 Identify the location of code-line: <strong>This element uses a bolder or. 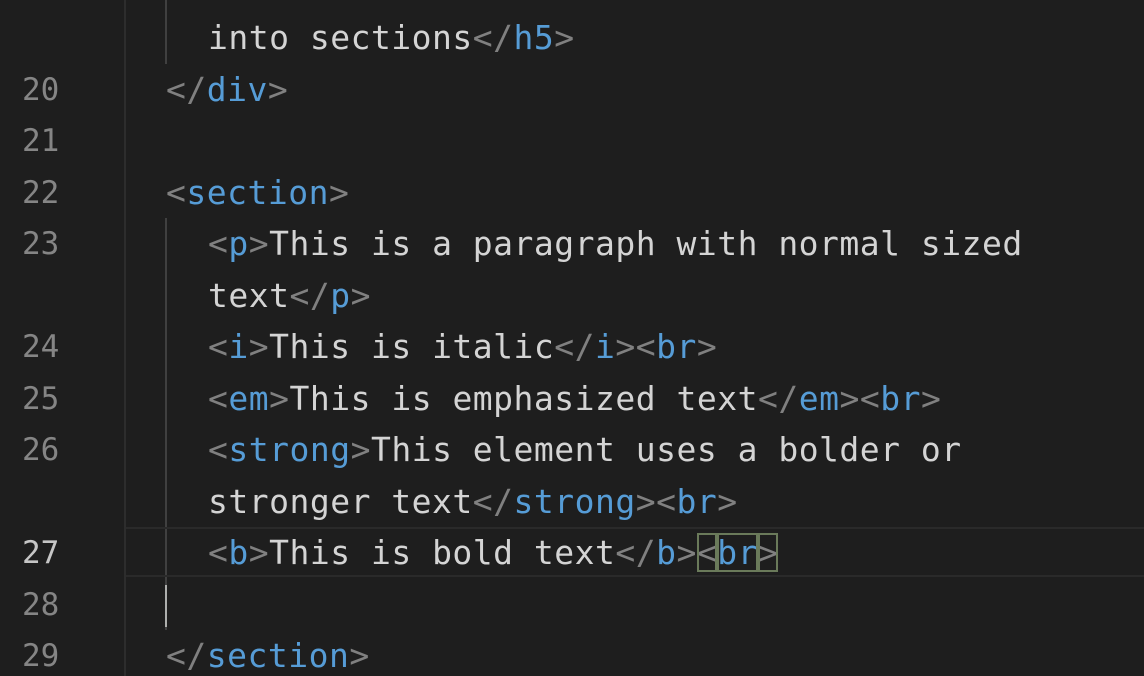
(585, 450).